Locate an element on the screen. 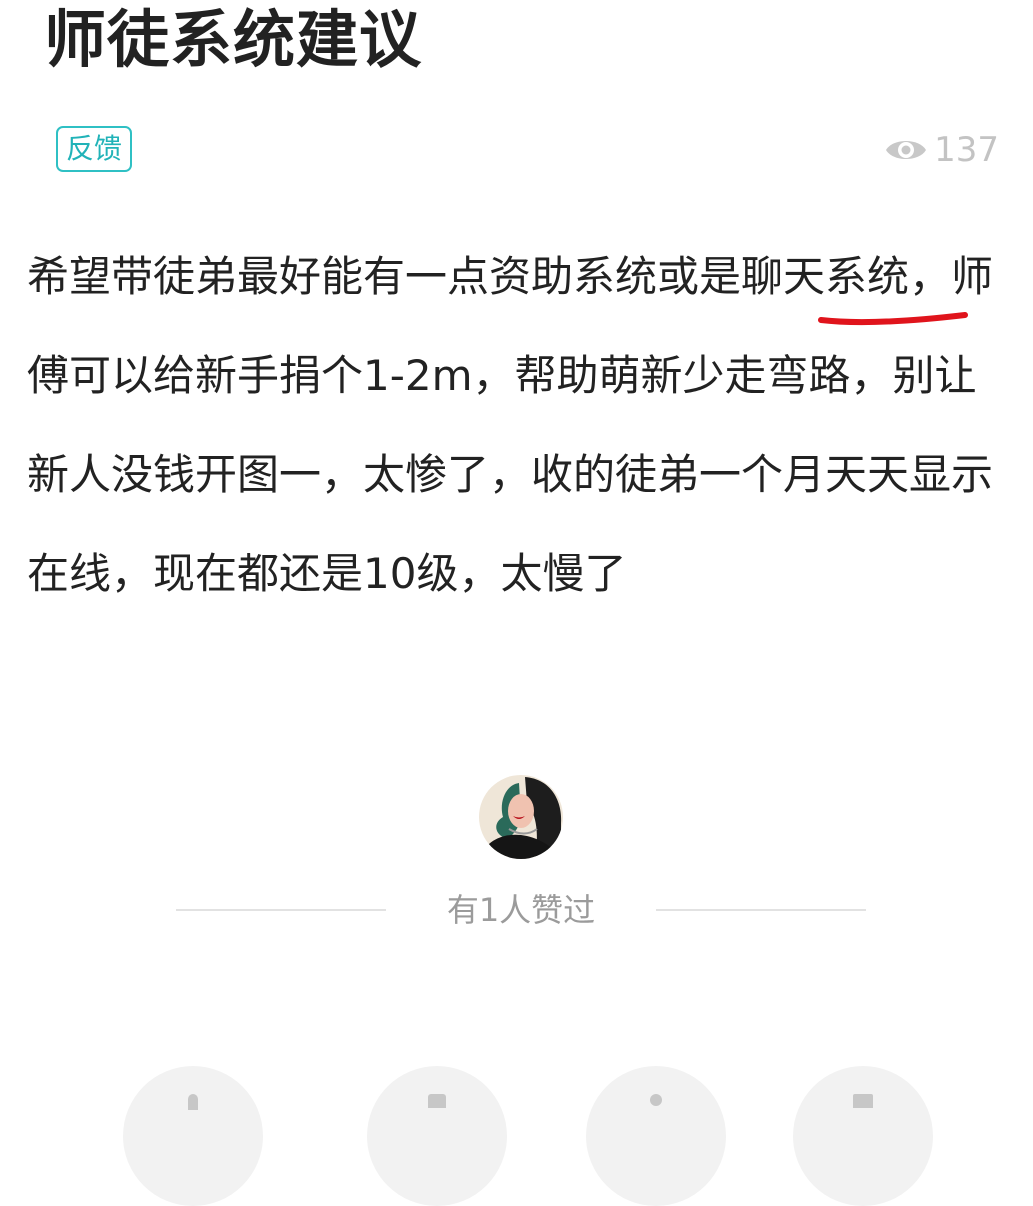 This screenshot has height=1206, width=1033. divider-right is located at coordinates (761, 910).